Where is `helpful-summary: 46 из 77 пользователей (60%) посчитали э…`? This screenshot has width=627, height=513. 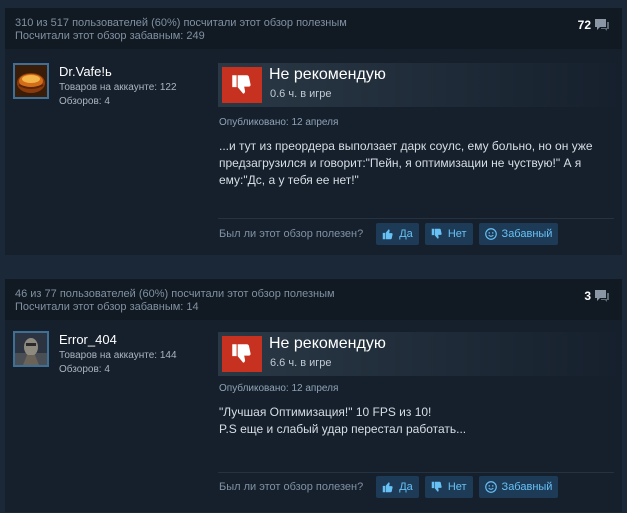
helpful-summary: 46 из 77 пользователей (60%) посчитали э… is located at coordinates (175, 294).